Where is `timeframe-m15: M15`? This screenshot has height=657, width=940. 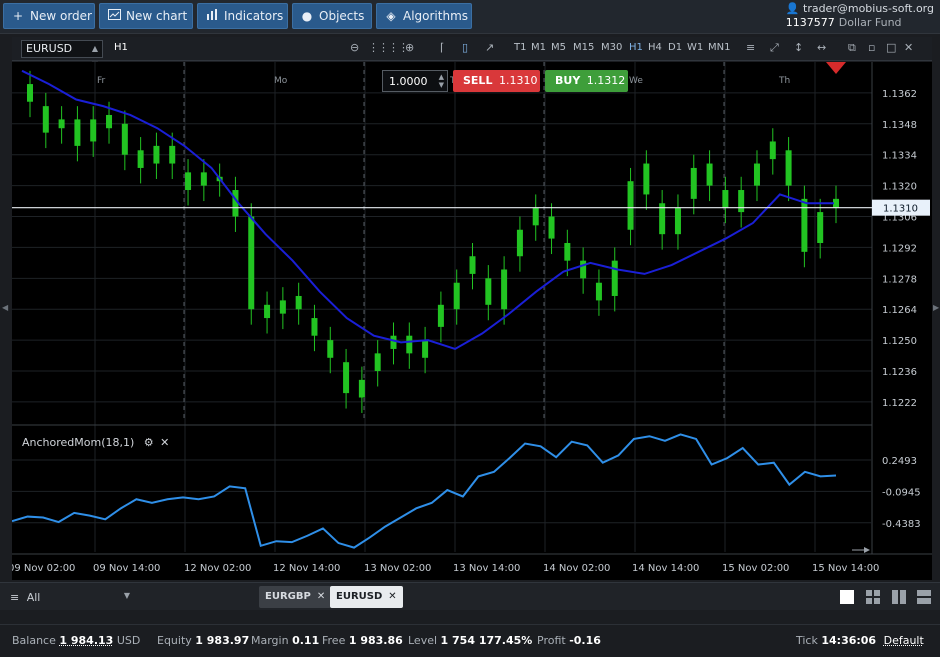
timeframe-m15: M15 is located at coordinates (583, 47).